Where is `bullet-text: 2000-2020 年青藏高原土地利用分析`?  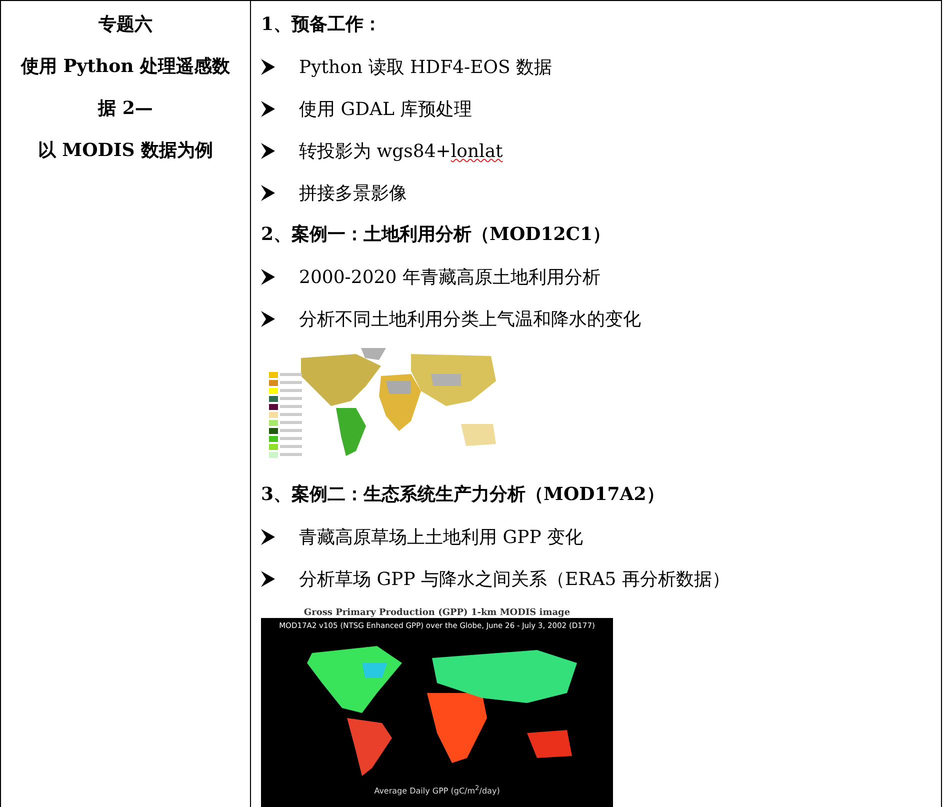 bullet-text: 2000-2020 年青藏高原土地利用分析 is located at coordinates (449, 277).